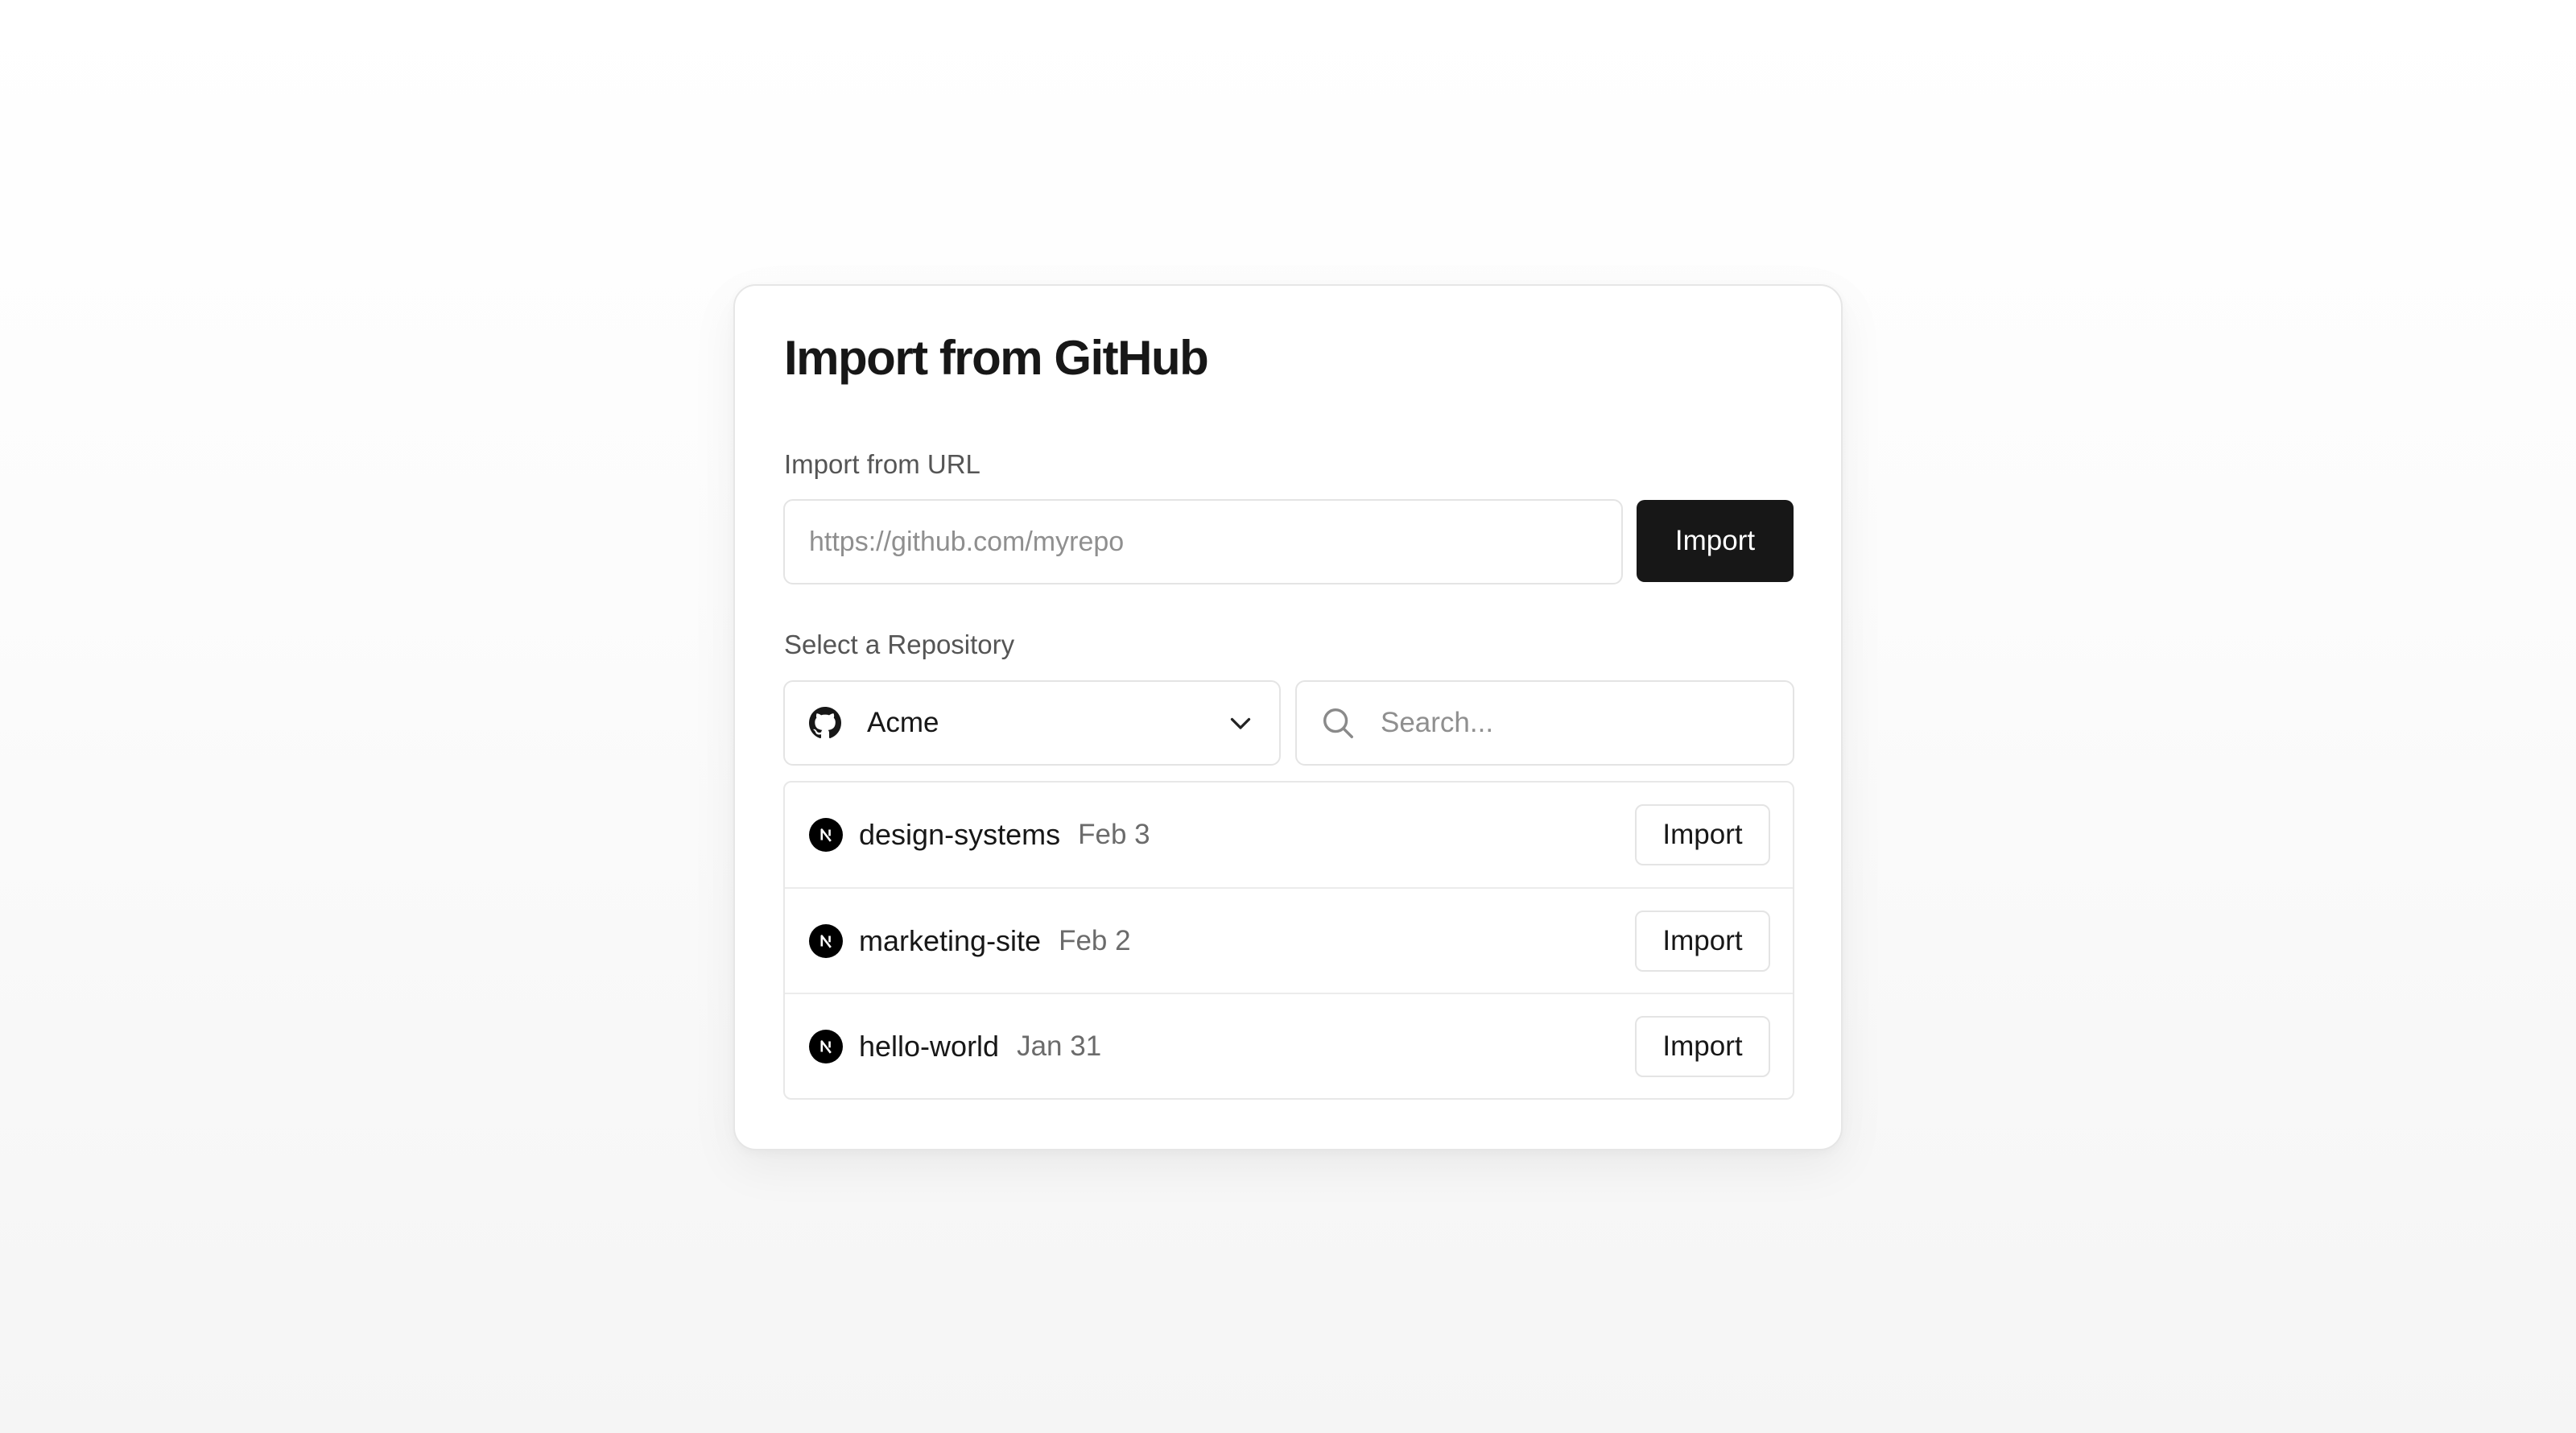  What do you see at coordinates (1095, 940) in the screenshot?
I see `repo-date: Feb 2` at bounding box center [1095, 940].